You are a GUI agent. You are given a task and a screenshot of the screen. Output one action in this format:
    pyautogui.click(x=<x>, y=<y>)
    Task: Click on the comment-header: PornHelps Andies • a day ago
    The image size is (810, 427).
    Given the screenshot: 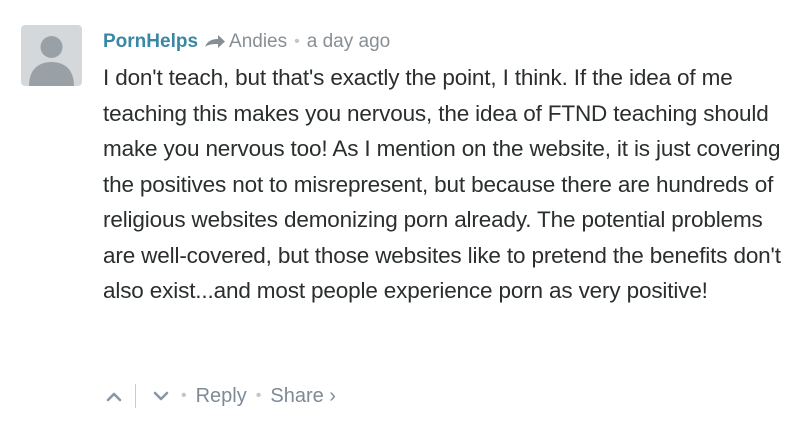 What is the action you would take?
    pyautogui.click(x=448, y=42)
    